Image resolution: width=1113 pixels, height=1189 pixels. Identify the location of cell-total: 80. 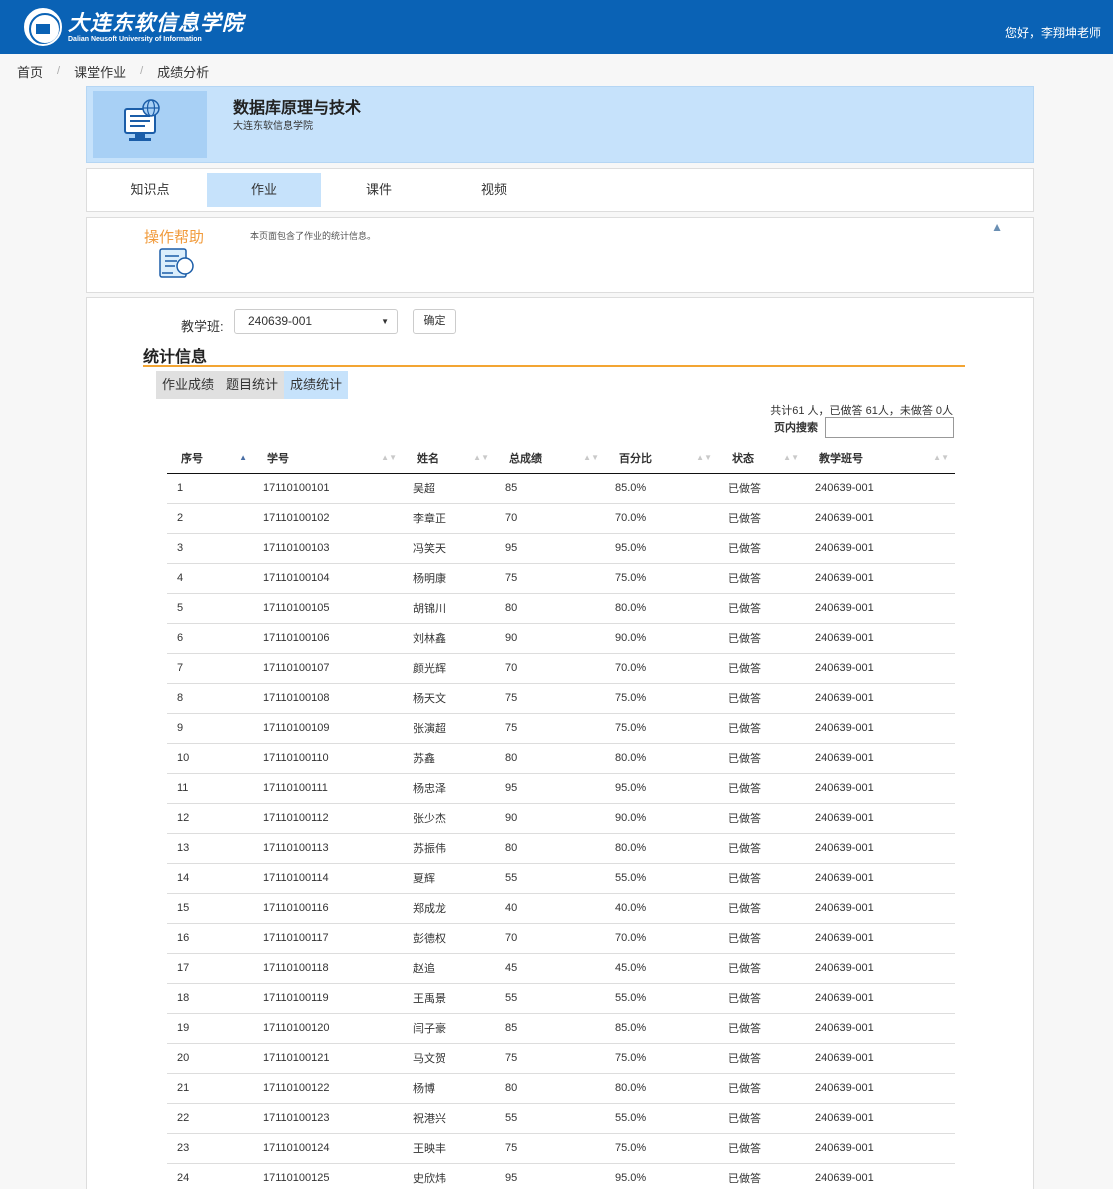
(550, 608).